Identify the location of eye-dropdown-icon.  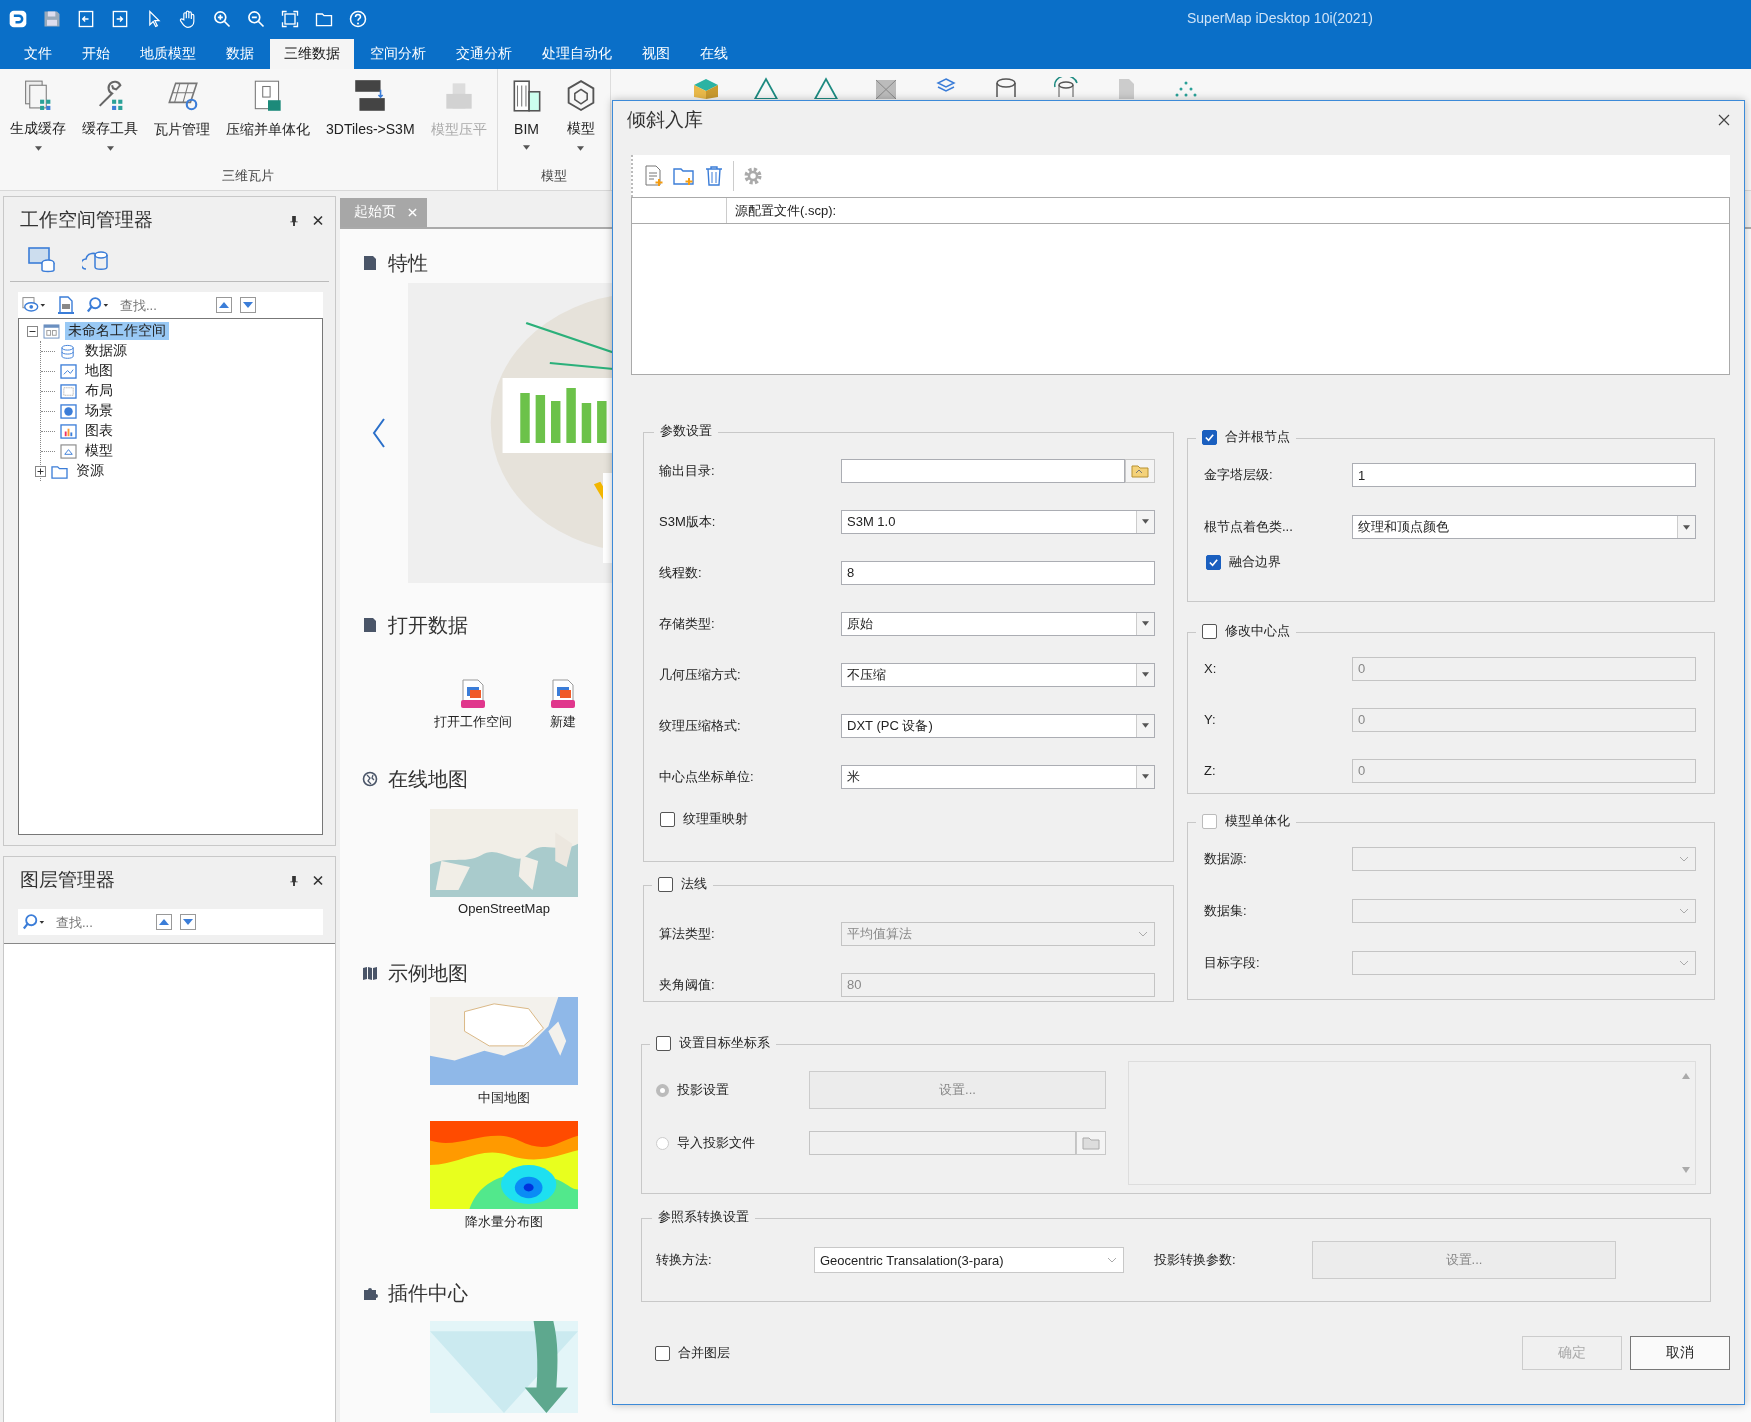
(34, 305).